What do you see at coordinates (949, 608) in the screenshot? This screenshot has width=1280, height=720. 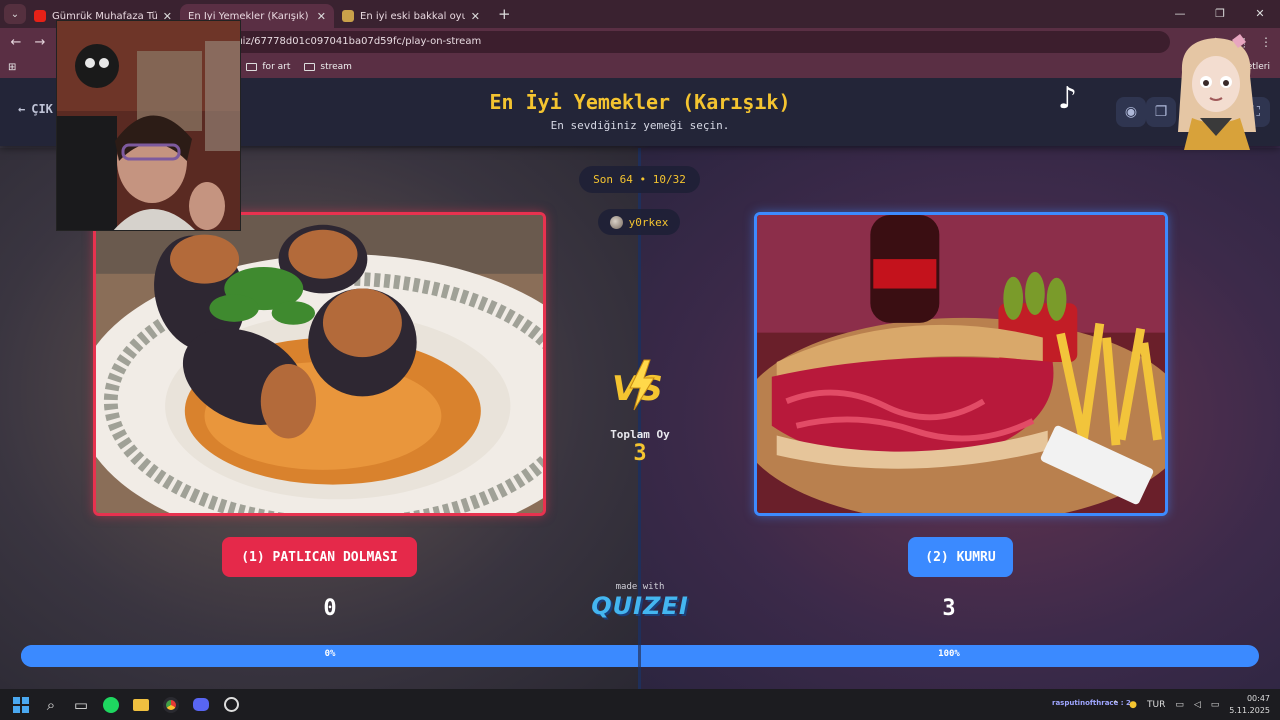 I see `option-right-votes: 3` at bounding box center [949, 608].